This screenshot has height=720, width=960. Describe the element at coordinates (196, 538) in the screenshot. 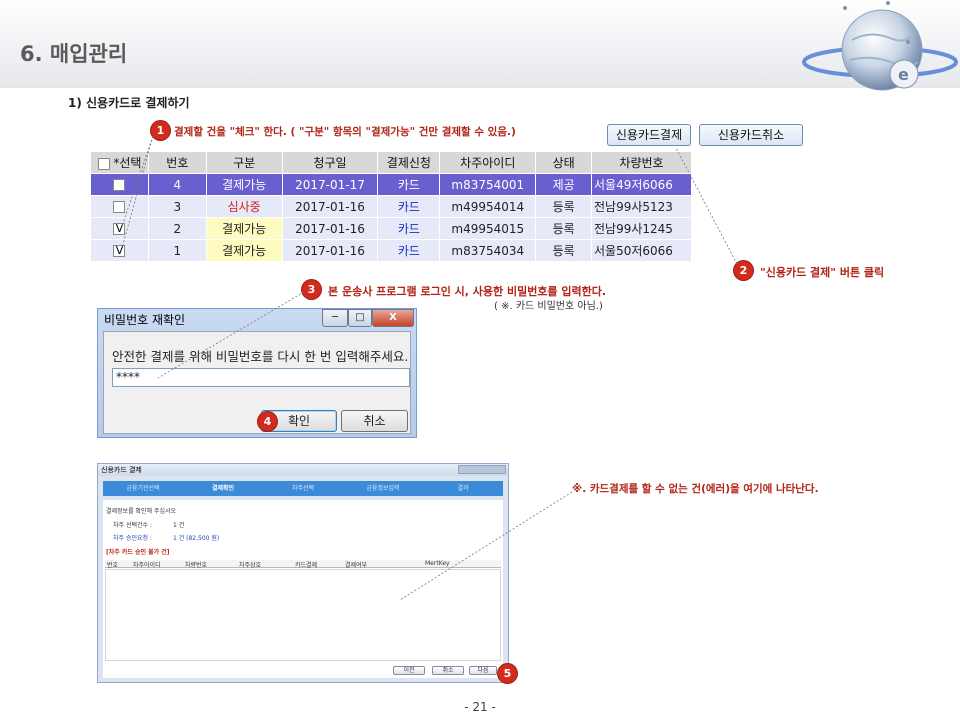

I see `amount-value: 1 건 (82,500 원)` at that location.